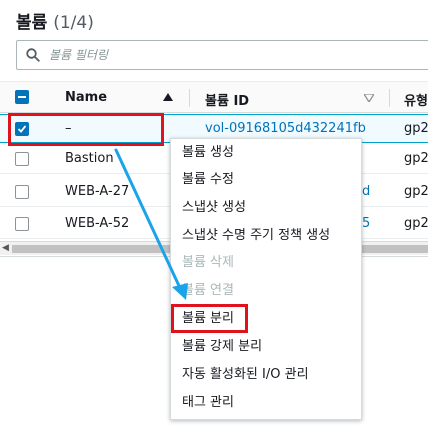 The height and width of the screenshot is (427, 428). I want to click on column-header-name: Name, so click(86, 97).